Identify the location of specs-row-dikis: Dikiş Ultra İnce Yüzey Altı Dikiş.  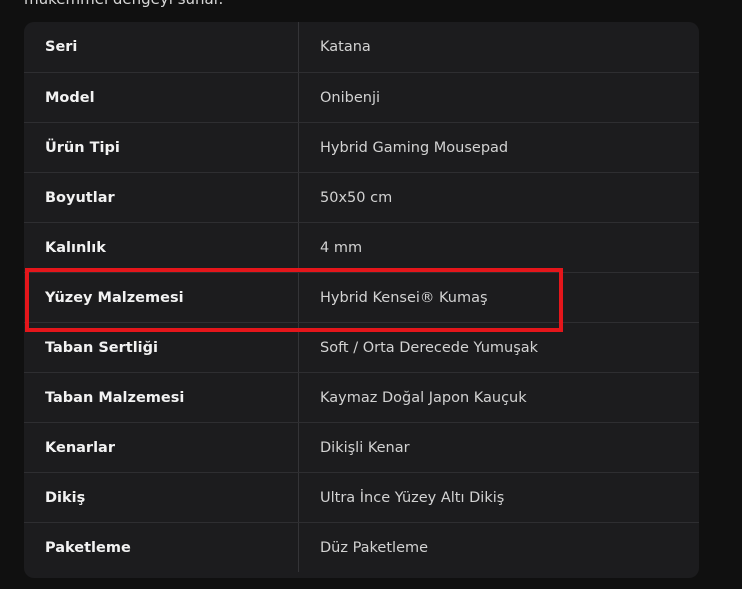
(361, 497).